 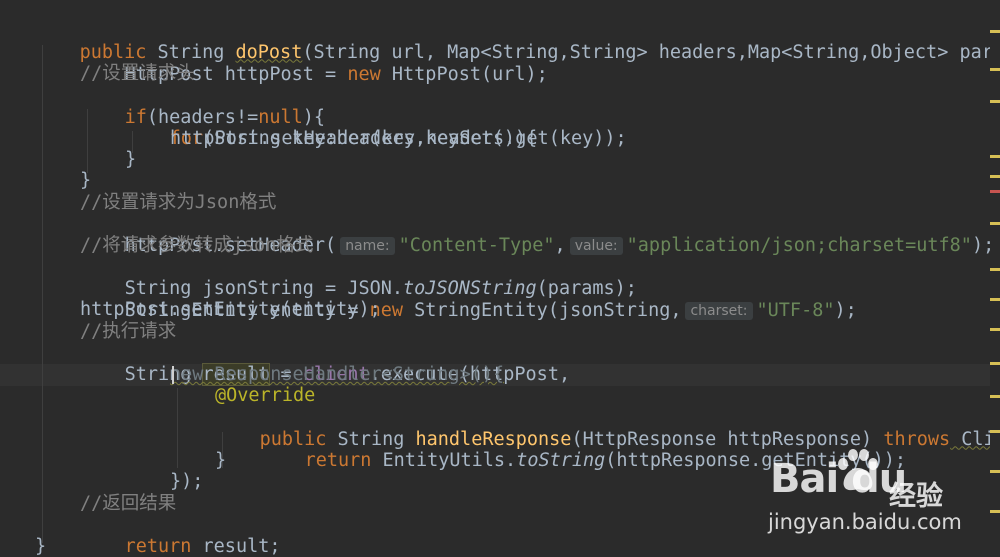 I want to click on code-text: result;, so click(x=236, y=546).